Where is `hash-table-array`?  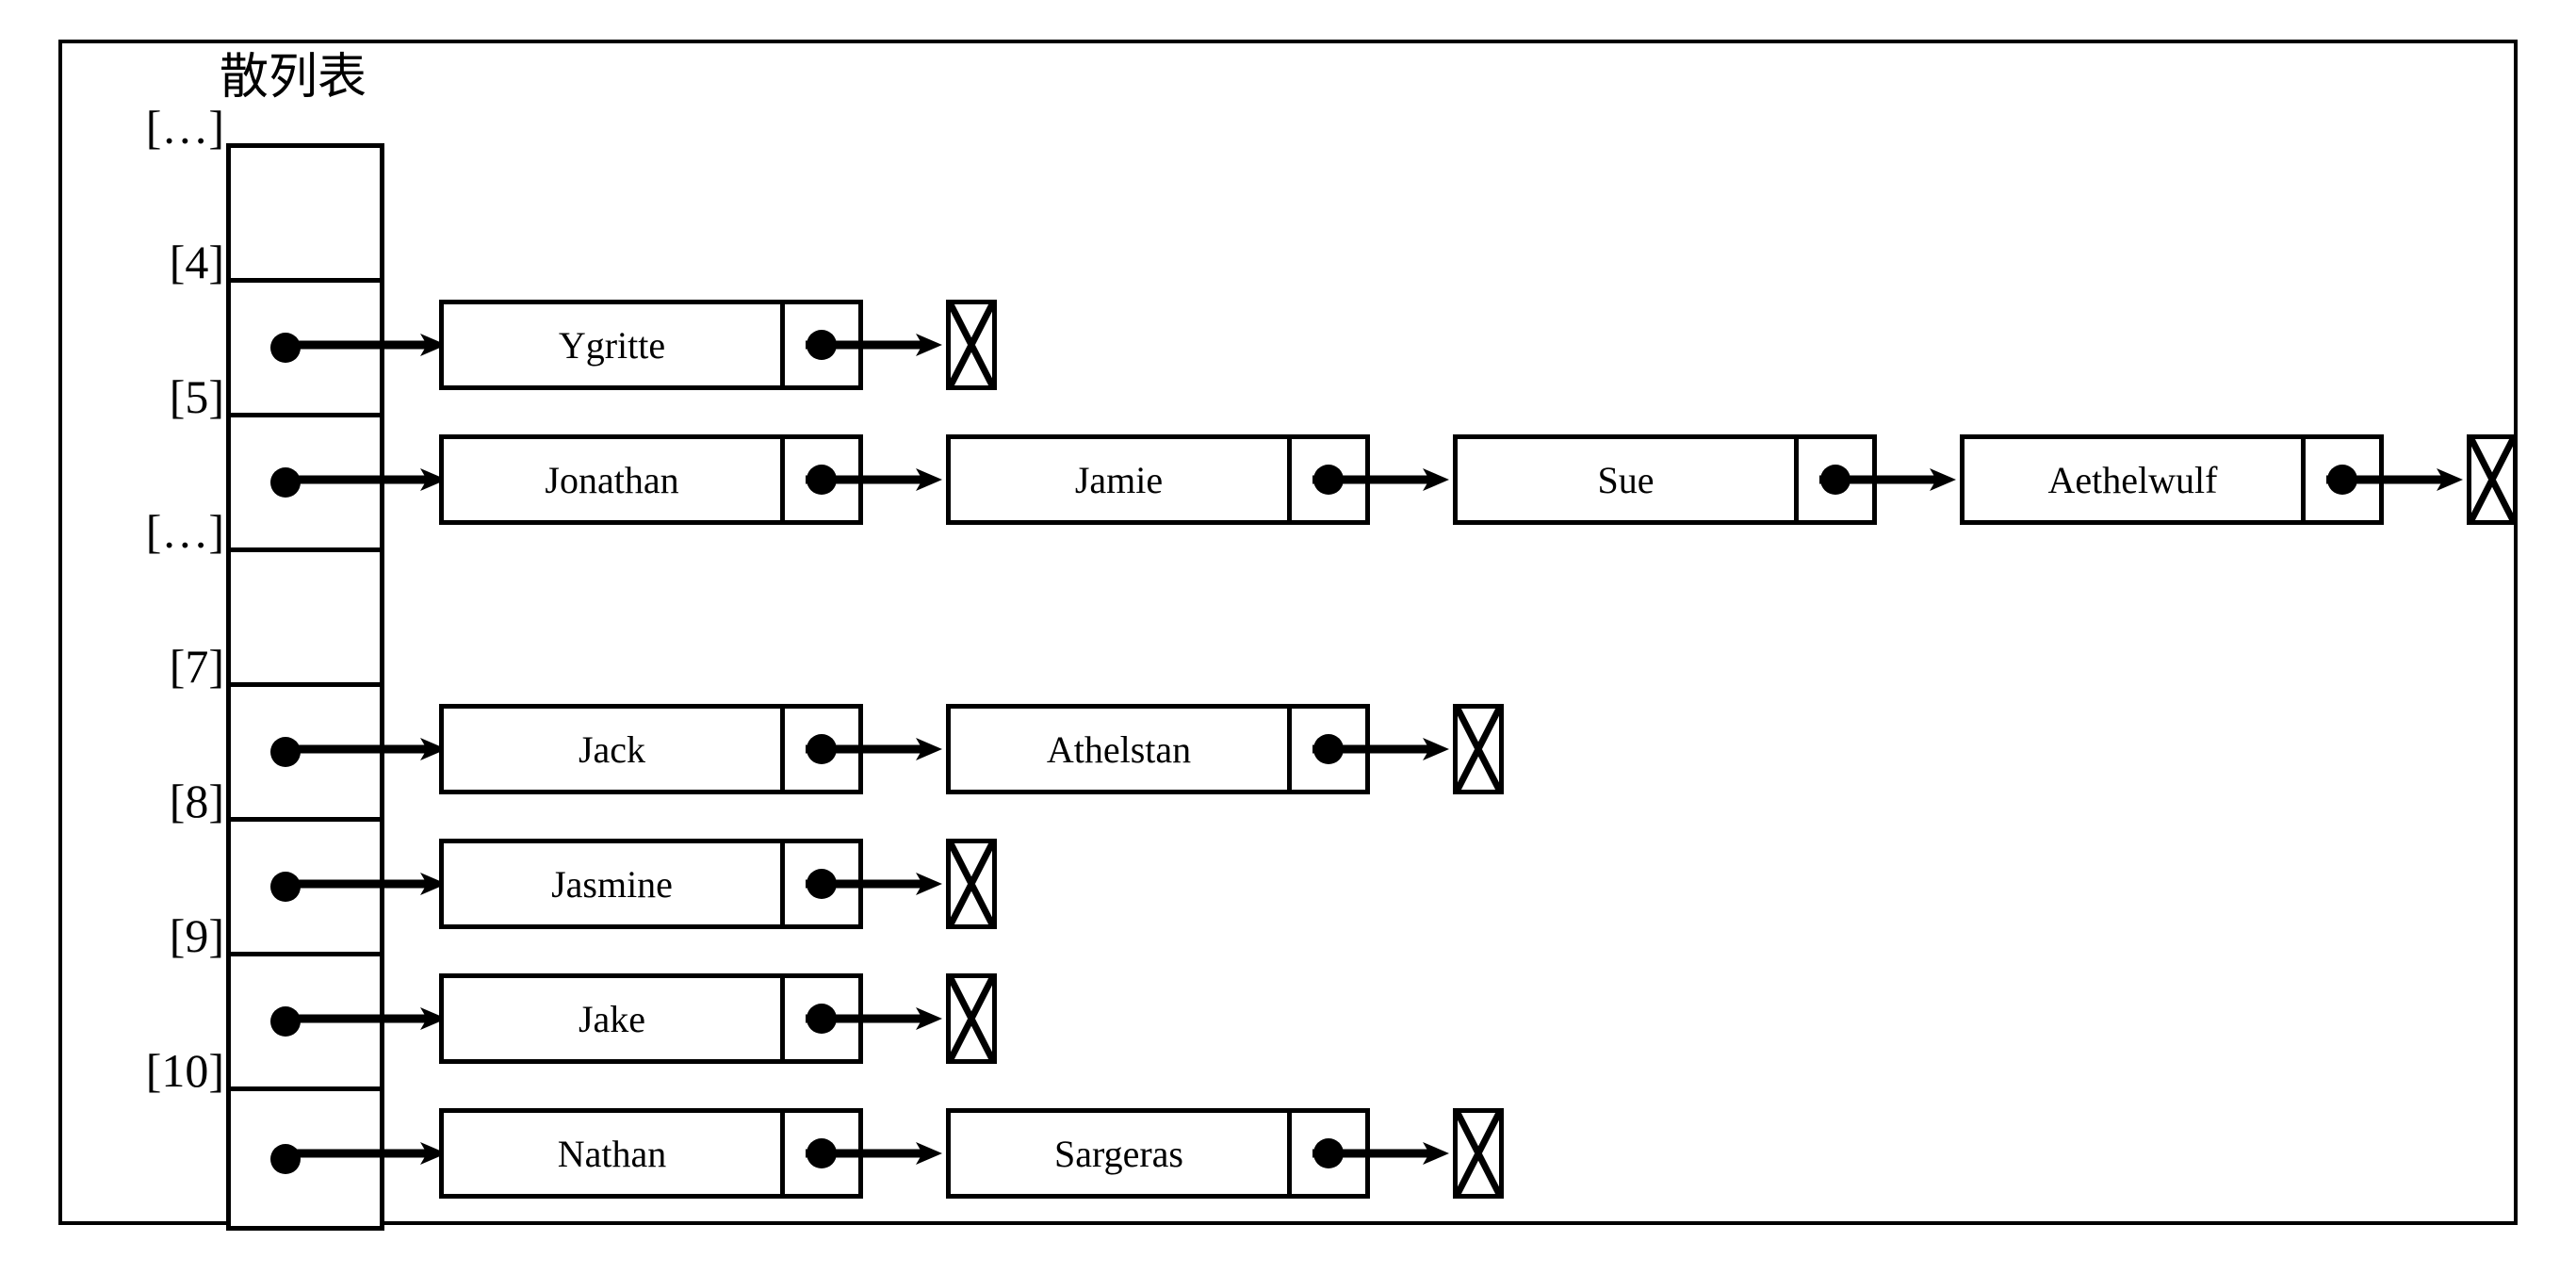 hash-table-array is located at coordinates (305, 687).